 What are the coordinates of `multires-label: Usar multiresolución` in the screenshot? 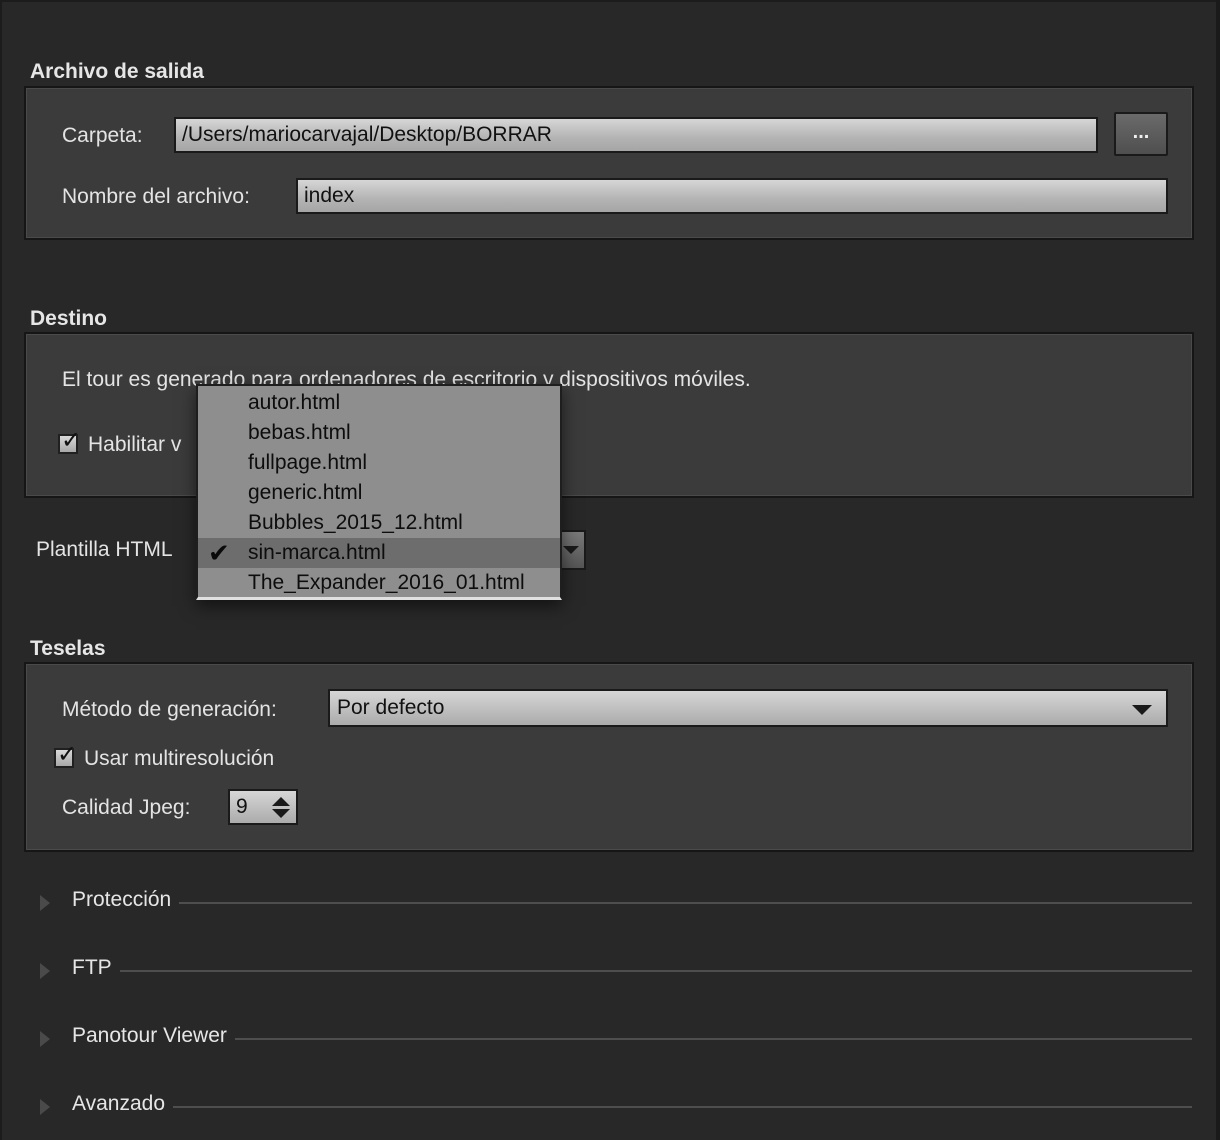 It's located at (179, 758).